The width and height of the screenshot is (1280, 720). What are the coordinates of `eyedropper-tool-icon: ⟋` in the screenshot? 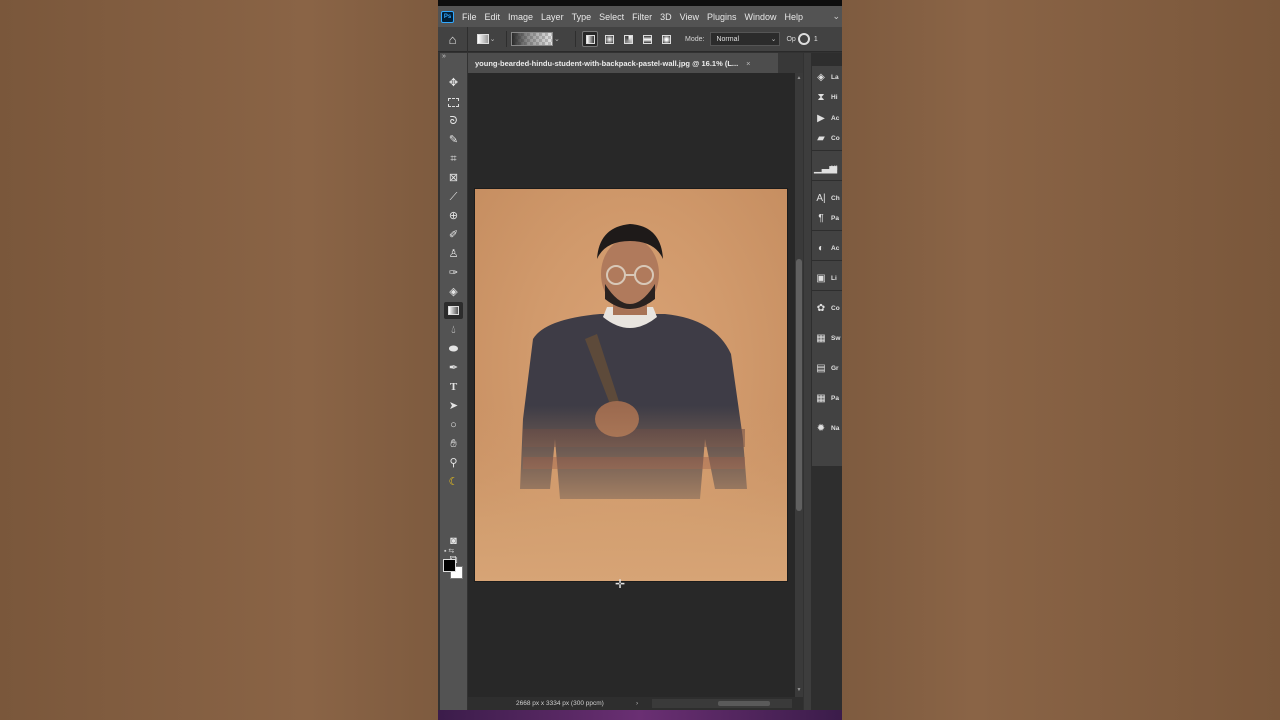 It's located at (453, 197).